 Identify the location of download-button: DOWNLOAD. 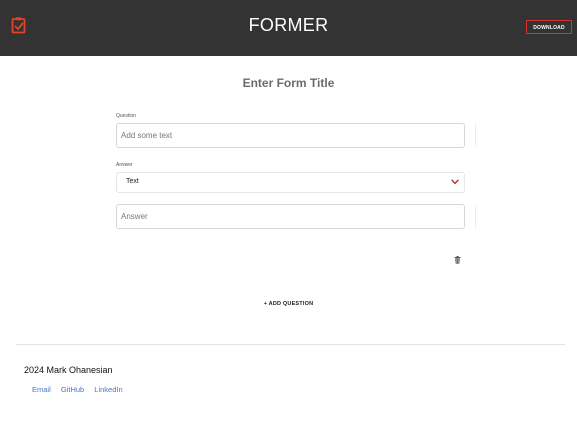
(549, 27).